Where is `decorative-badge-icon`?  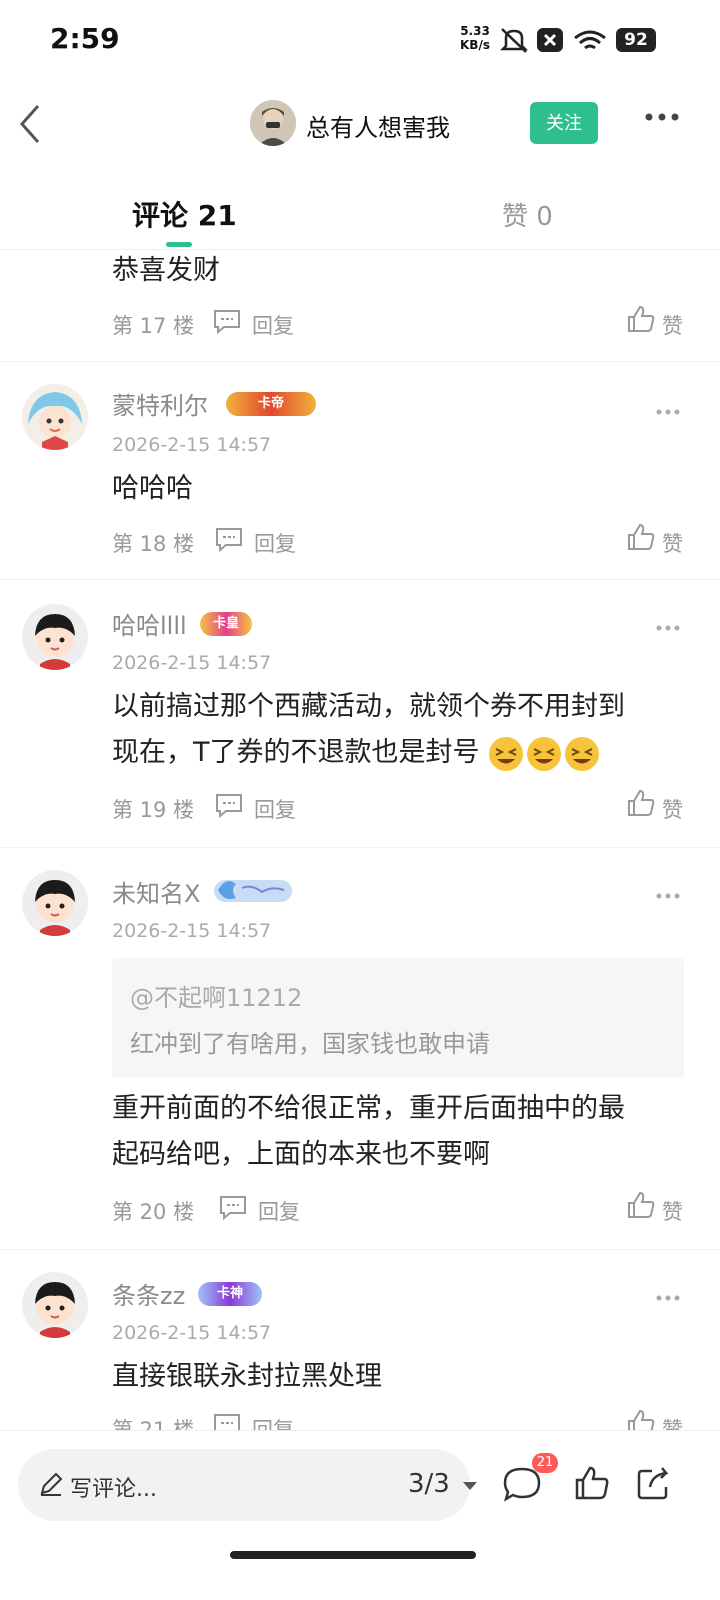 decorative-badge-icon is located at coordinates (253, 891).